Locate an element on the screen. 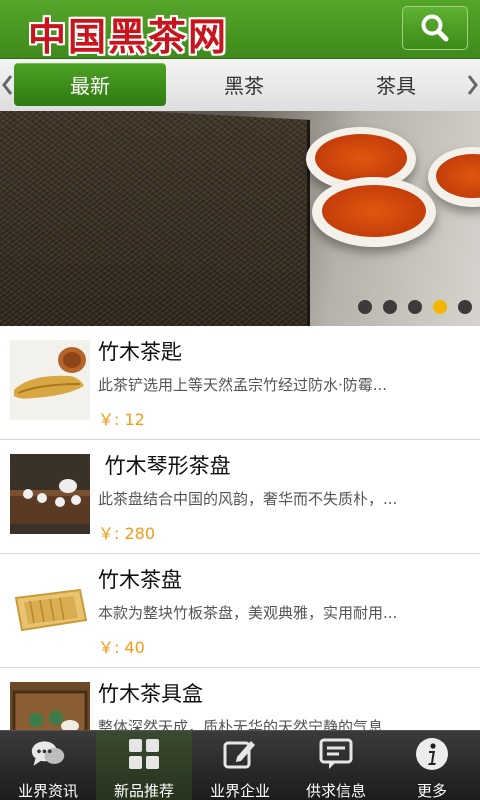 The image size is (480, 800). edit-icon is located at coordinates (239, 755).